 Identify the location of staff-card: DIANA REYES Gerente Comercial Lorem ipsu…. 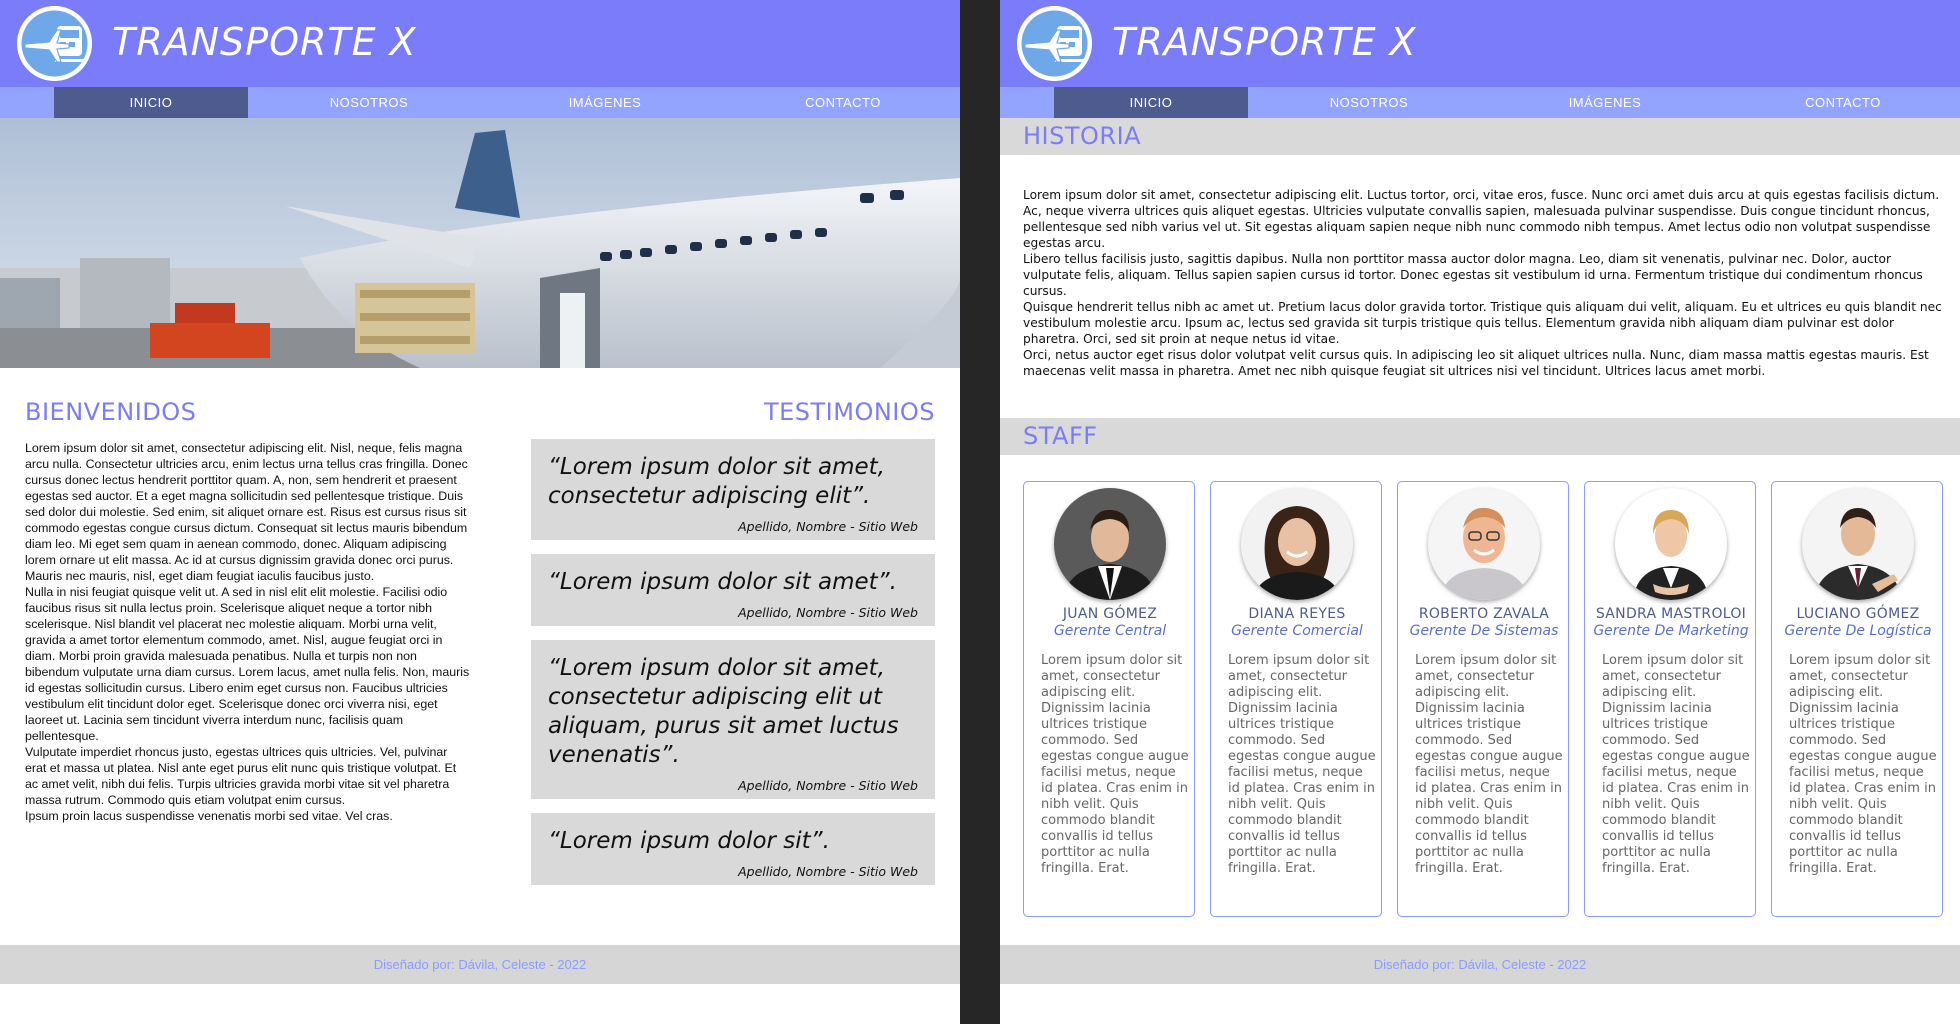
(1296, 699).